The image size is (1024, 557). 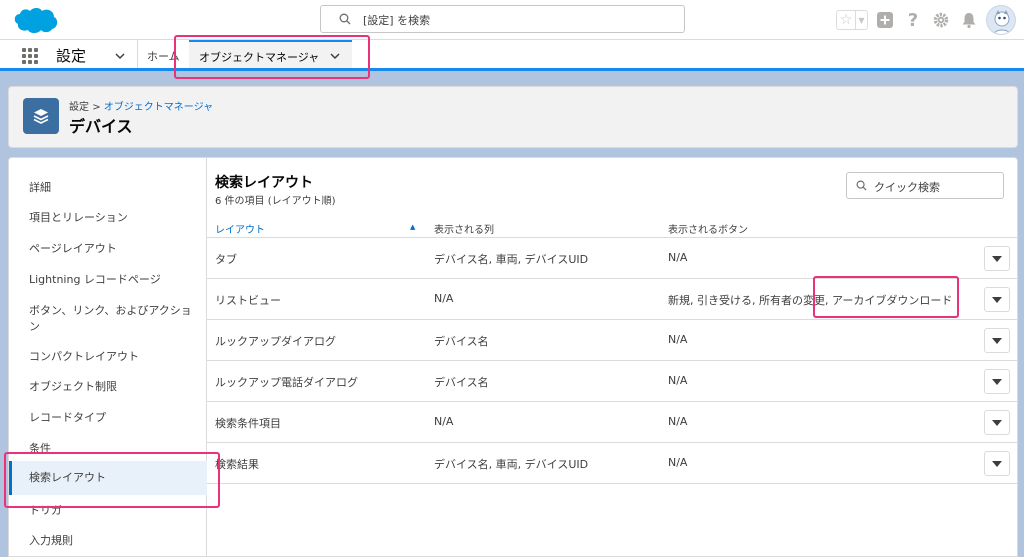 I want to click on sidebar-item-page-layouts: ページレイアウト, so click(x=108, y=249).